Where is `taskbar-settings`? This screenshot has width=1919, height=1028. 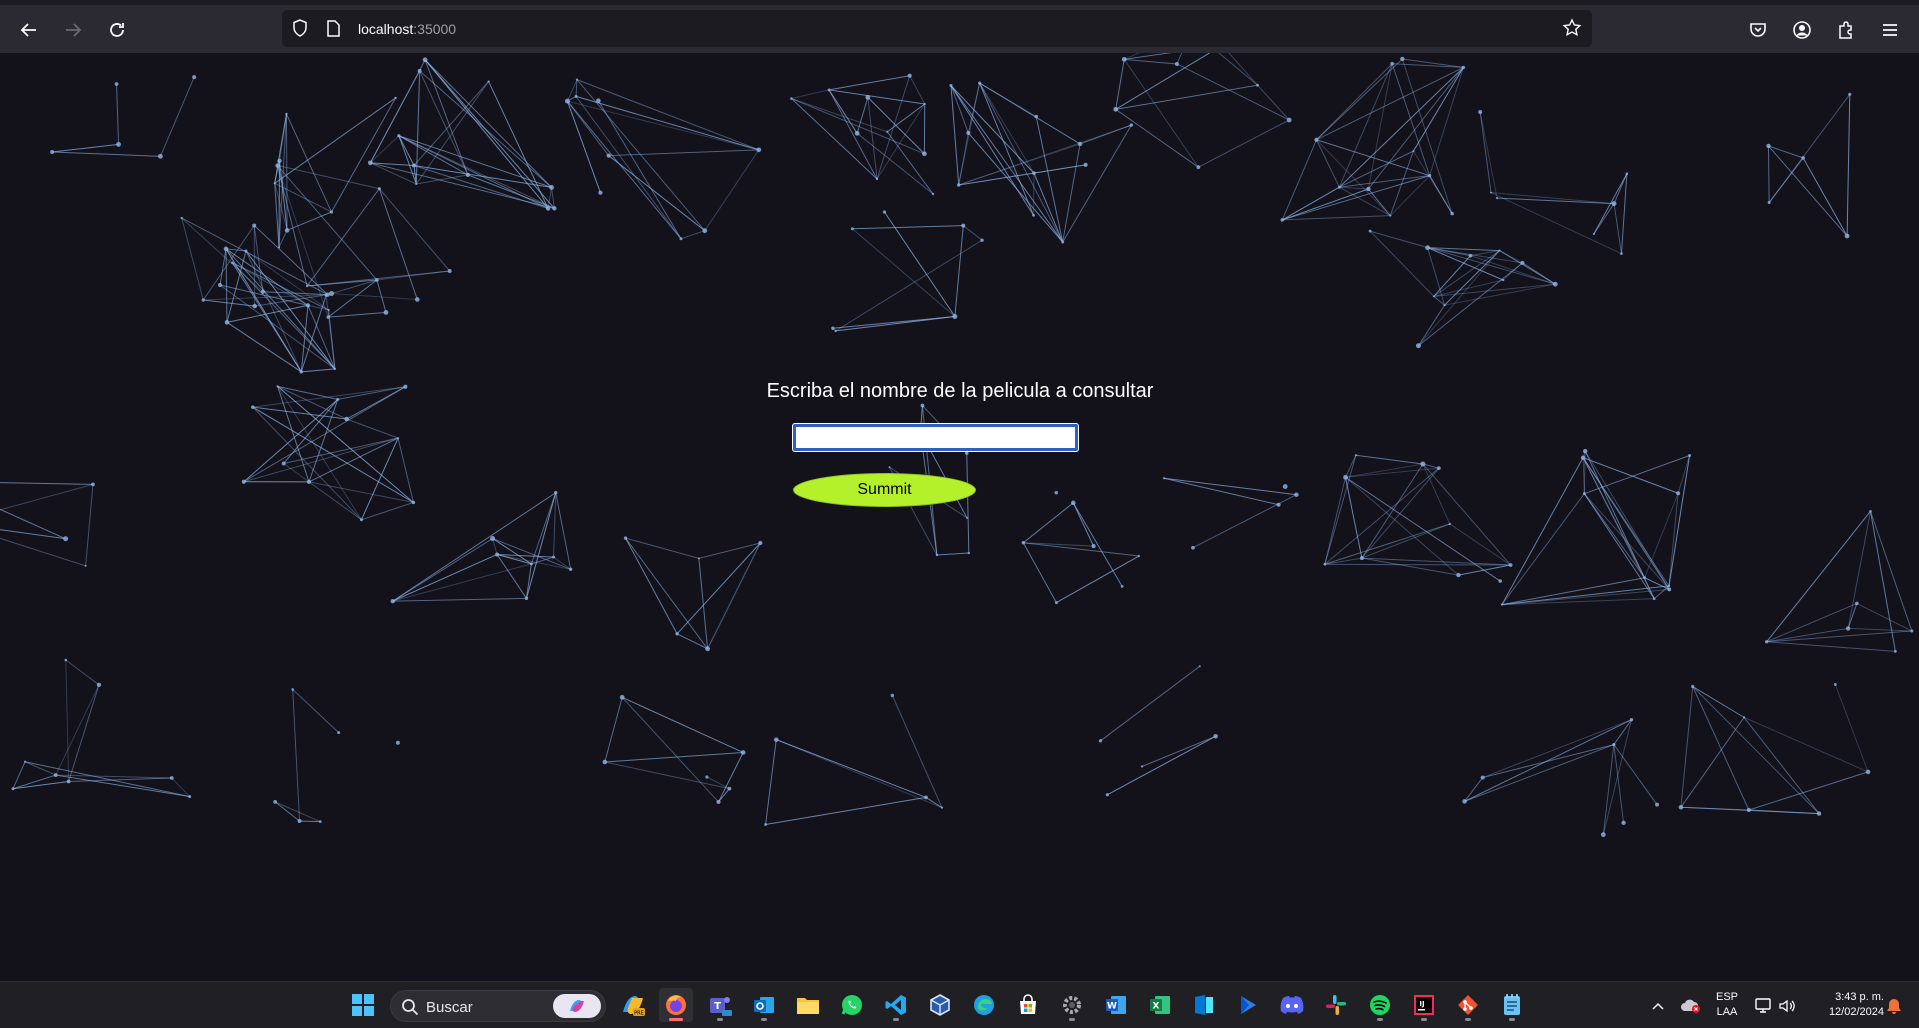
taskbar-settings is located at coordinates (1072, 1005).